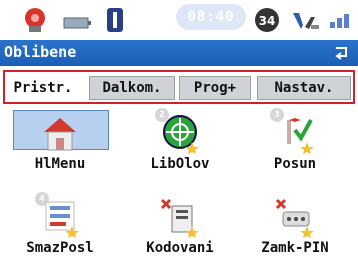  I want to click on satellite-icon, so click(35, 20).